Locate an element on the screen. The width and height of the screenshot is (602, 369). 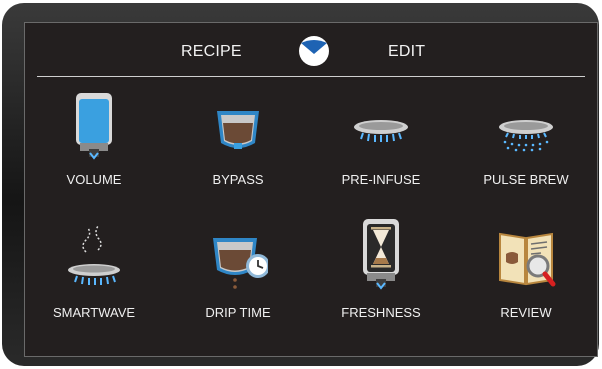
tile-label: BYPASS is located at coordinates (238, 179).